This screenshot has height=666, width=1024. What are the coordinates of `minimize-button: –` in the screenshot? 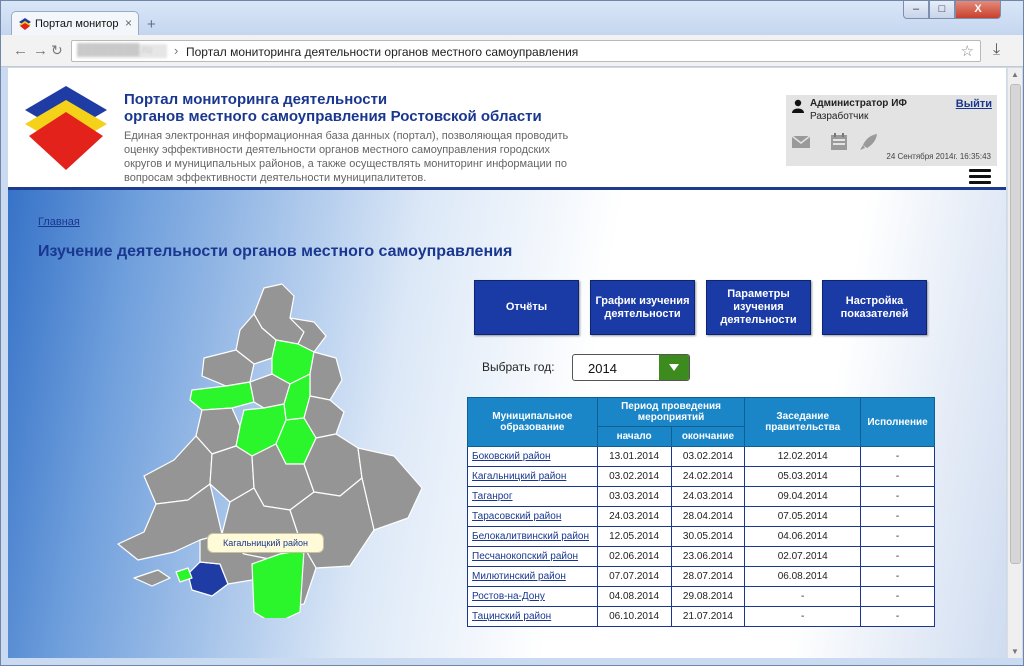 It's located at (916, 10).